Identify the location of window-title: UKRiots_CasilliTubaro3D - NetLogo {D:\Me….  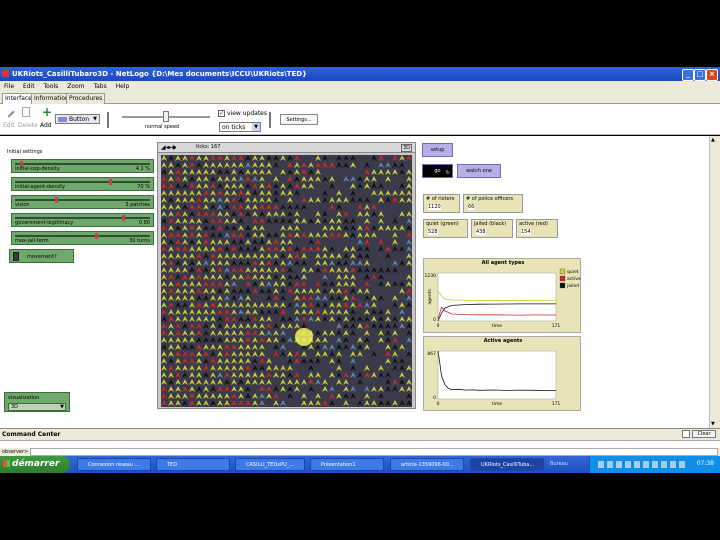
(160, 74).